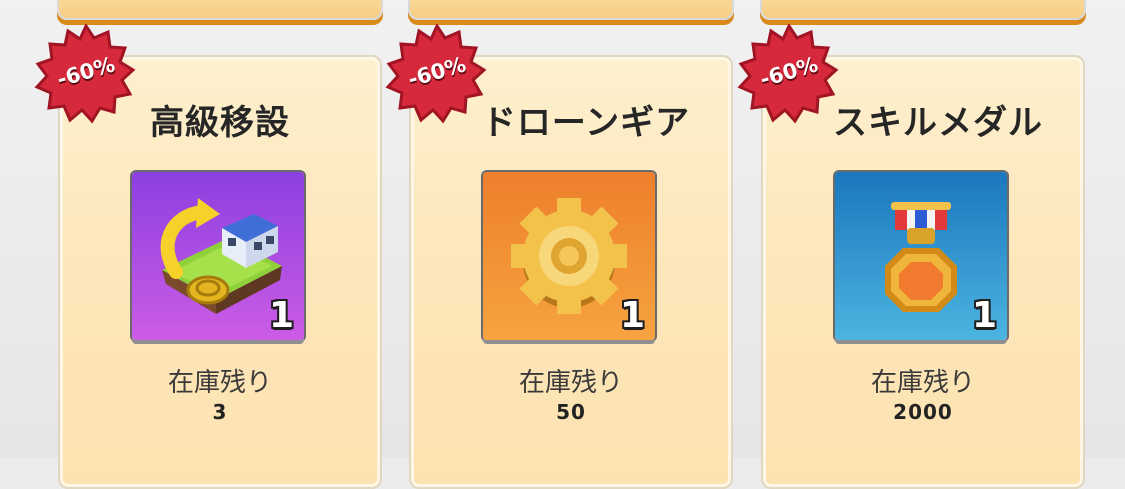 This screenshot has width=1125, height=489. What do you see at coordinates (220, 412) in the screenshot?
I see `stock-value: 3` at bounding box center [220, 412].